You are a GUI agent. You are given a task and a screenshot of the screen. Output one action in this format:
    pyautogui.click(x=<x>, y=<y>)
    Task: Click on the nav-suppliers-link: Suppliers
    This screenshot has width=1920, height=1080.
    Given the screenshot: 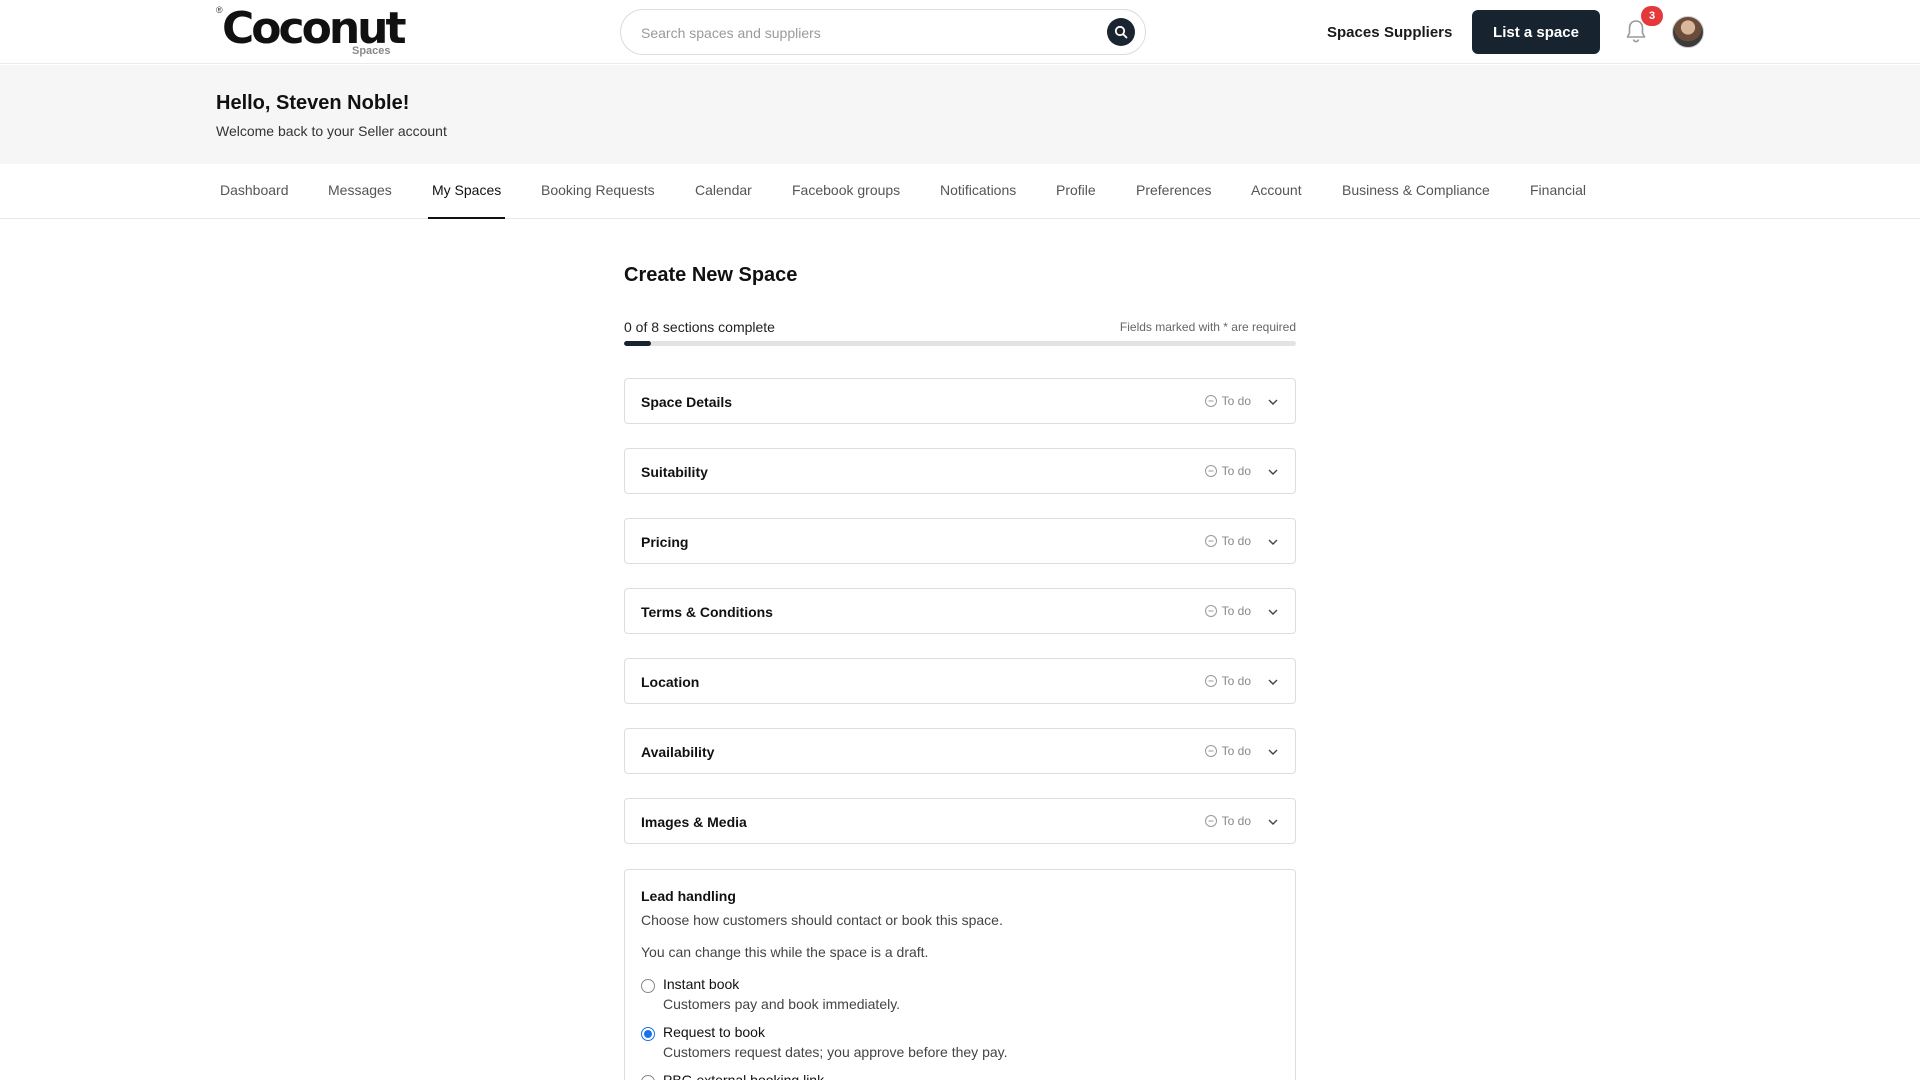 What is the action you would take?
    pyautogui.click(x=1418, y=32)
    